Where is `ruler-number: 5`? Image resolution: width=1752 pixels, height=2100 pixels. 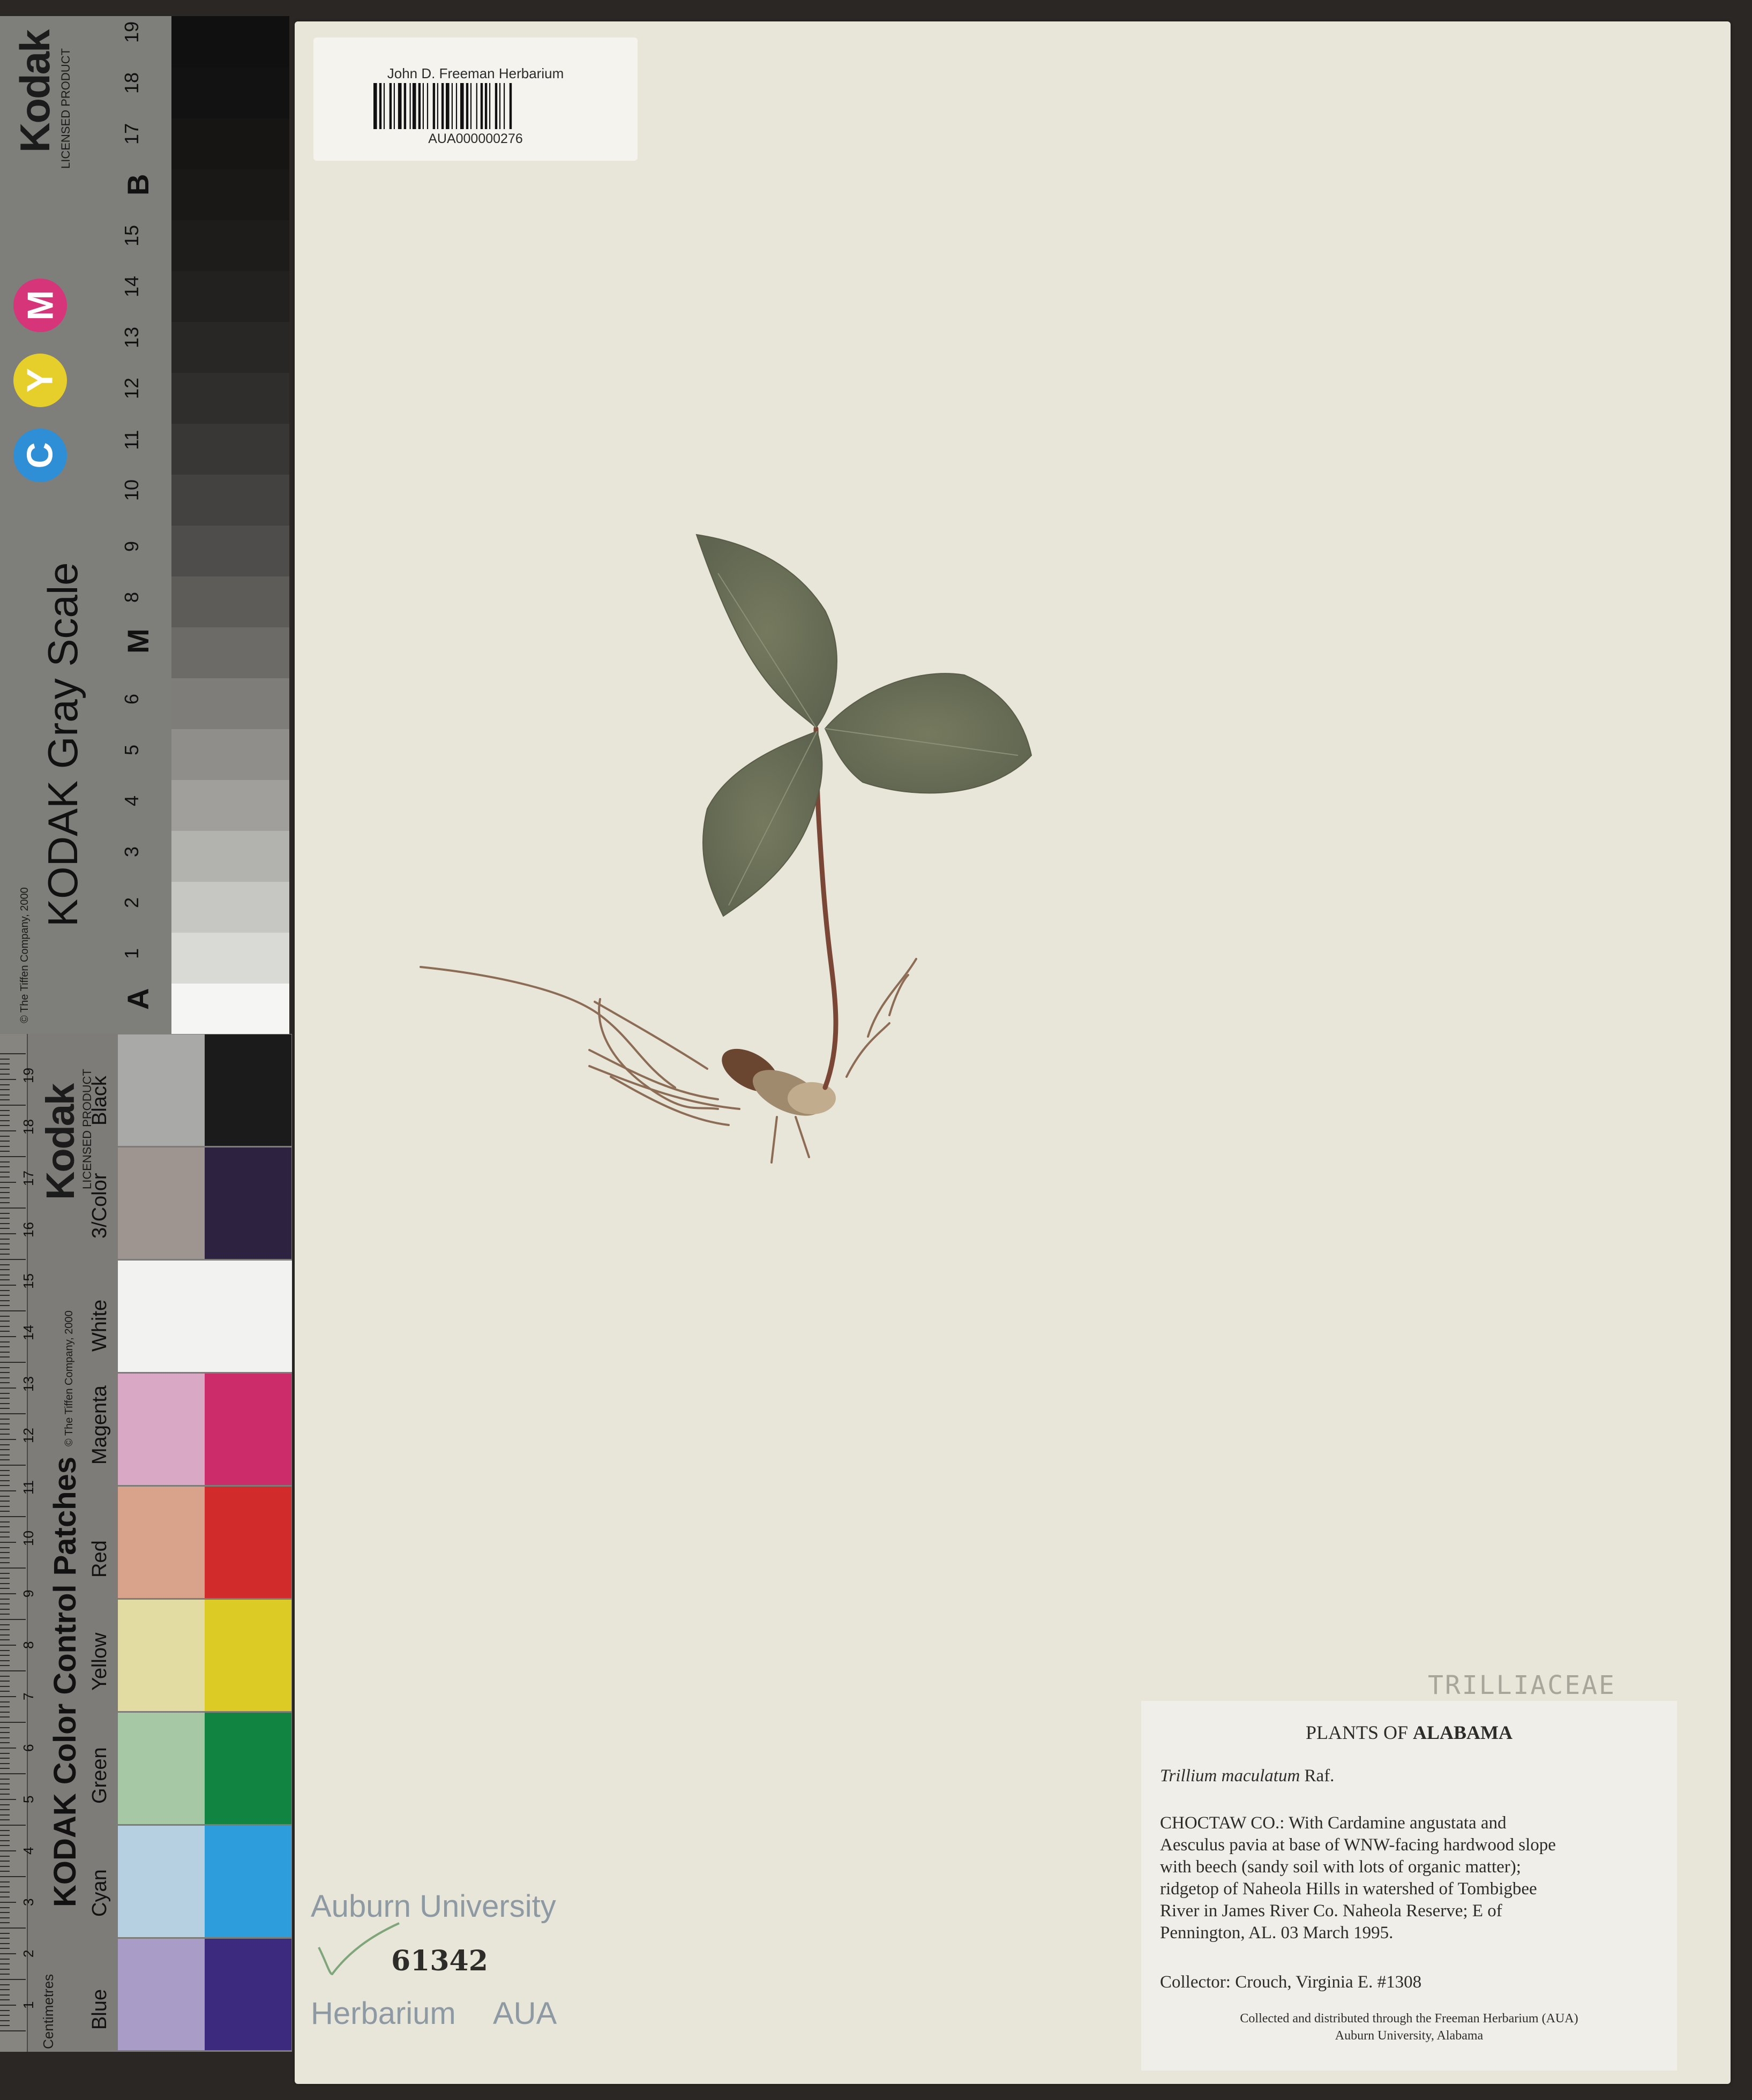
ruler-number: 5 is located at coordinates (28, 1799).